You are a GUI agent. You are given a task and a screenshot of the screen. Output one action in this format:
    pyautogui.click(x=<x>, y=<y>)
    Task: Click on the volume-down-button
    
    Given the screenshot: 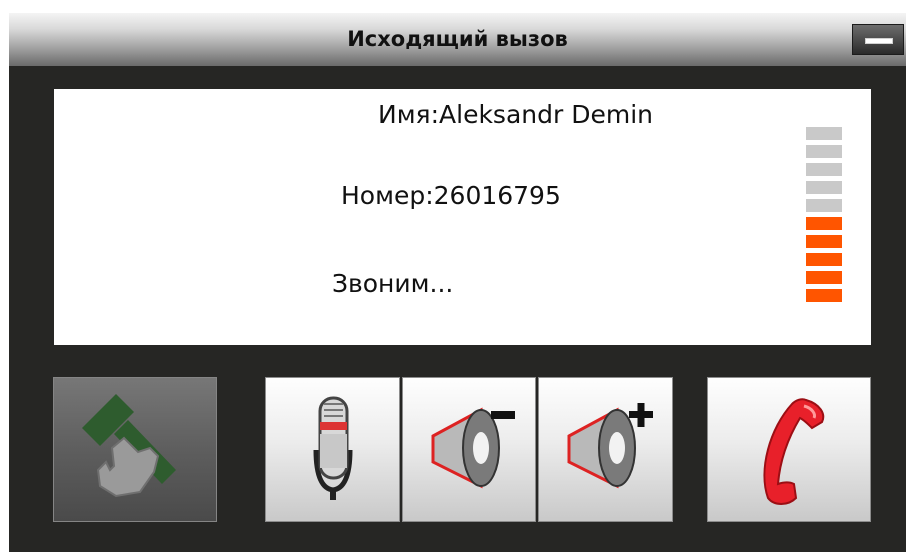 What is the action you would take?
    pyautogui.click(x=469, y=449)
    